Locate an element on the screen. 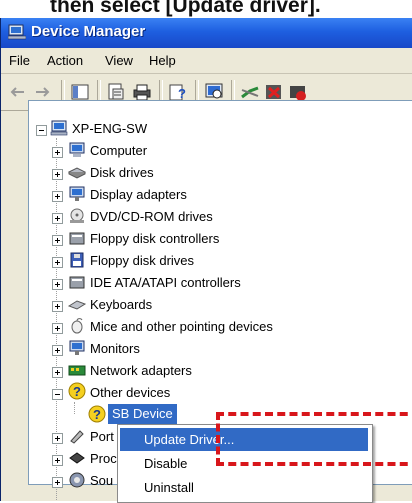 Image resolution: width=412 pixels, height=503 pixels. category-disk-drives: Disk drives is located at coordinates (122, 173).